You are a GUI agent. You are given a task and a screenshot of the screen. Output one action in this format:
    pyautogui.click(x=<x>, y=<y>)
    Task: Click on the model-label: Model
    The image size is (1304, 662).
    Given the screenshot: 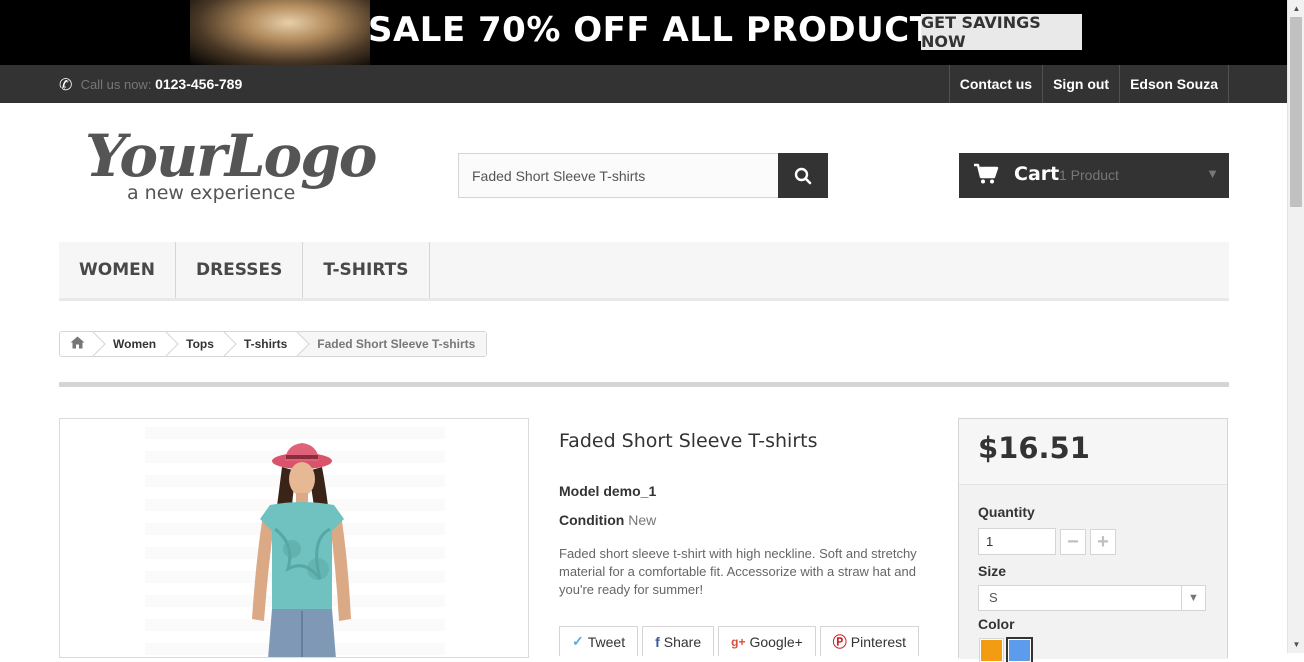 What is the action you would take?
    pyautogui.click(x=579, y=491)
    